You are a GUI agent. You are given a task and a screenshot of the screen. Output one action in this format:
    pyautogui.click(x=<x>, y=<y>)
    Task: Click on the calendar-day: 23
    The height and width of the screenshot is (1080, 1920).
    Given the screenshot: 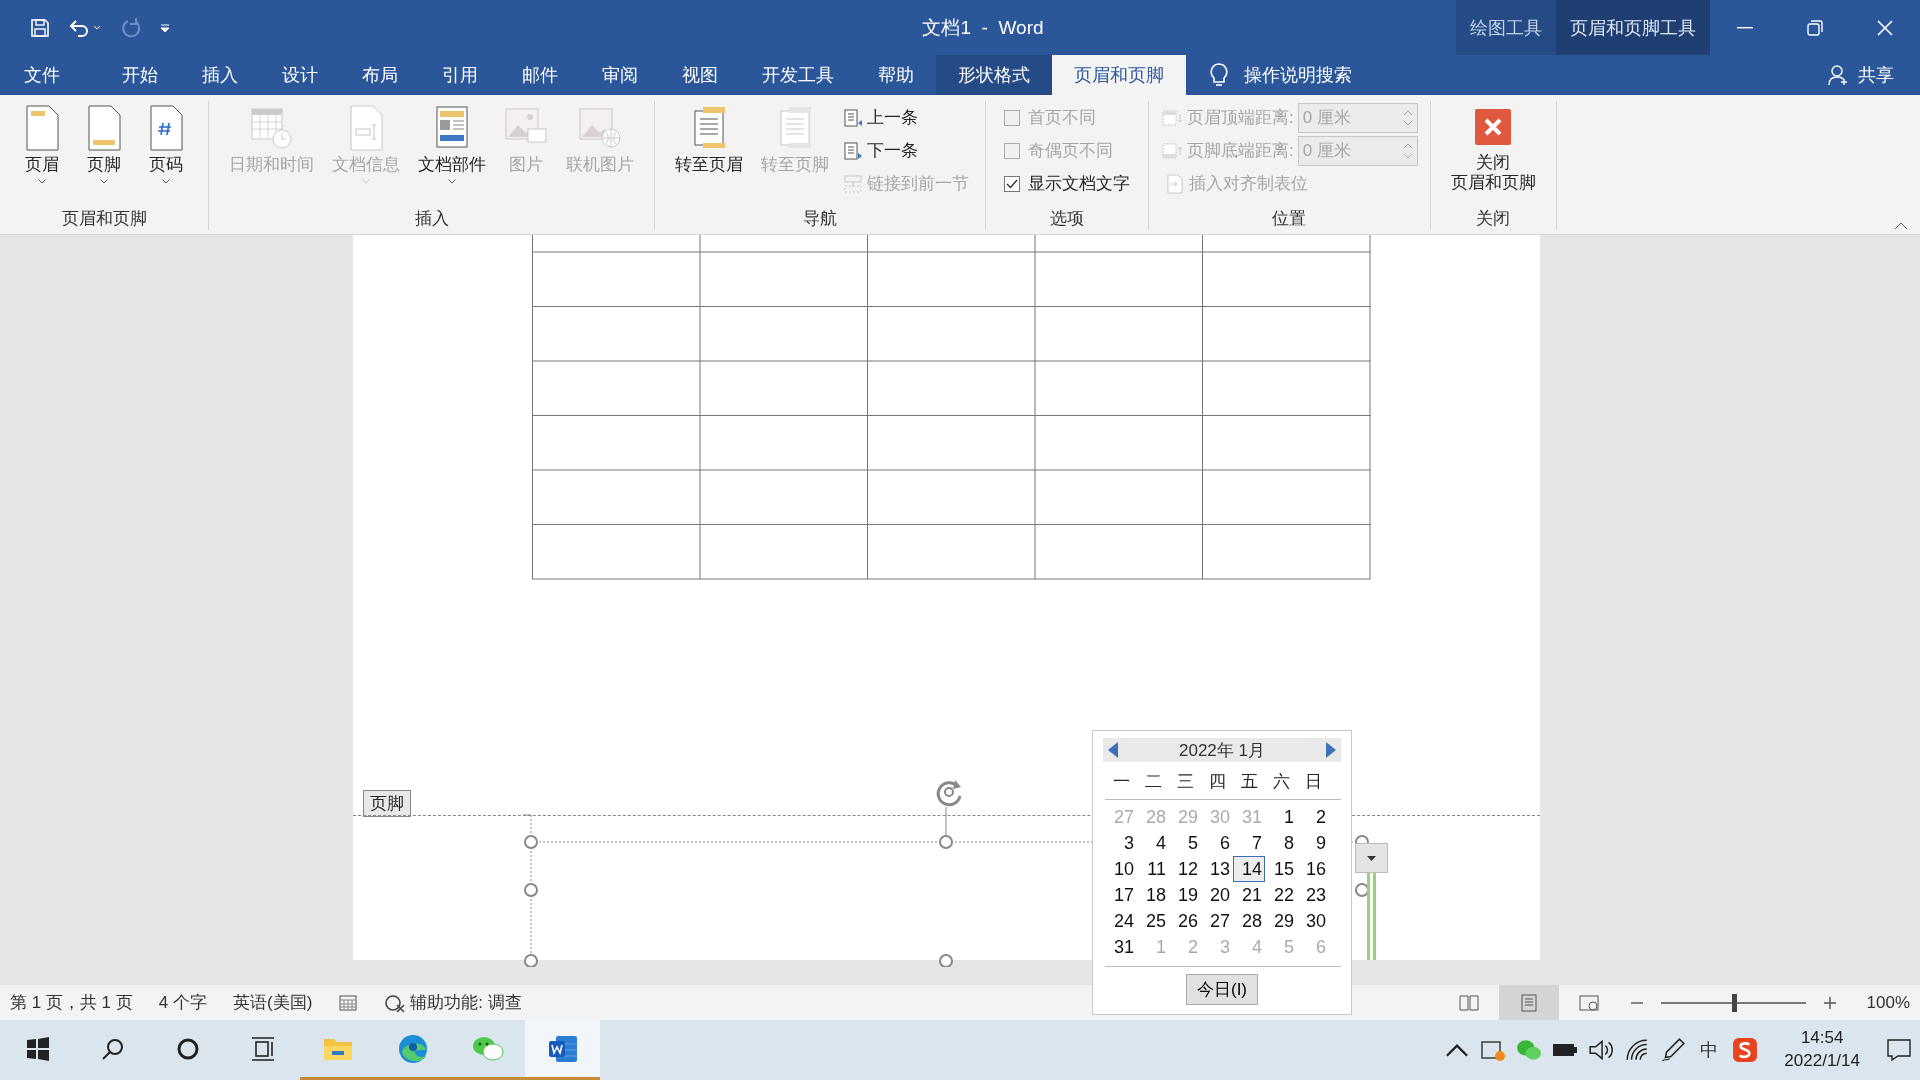 What is the action you would take?
    pyautogui.click(x=1313, y=895)
    